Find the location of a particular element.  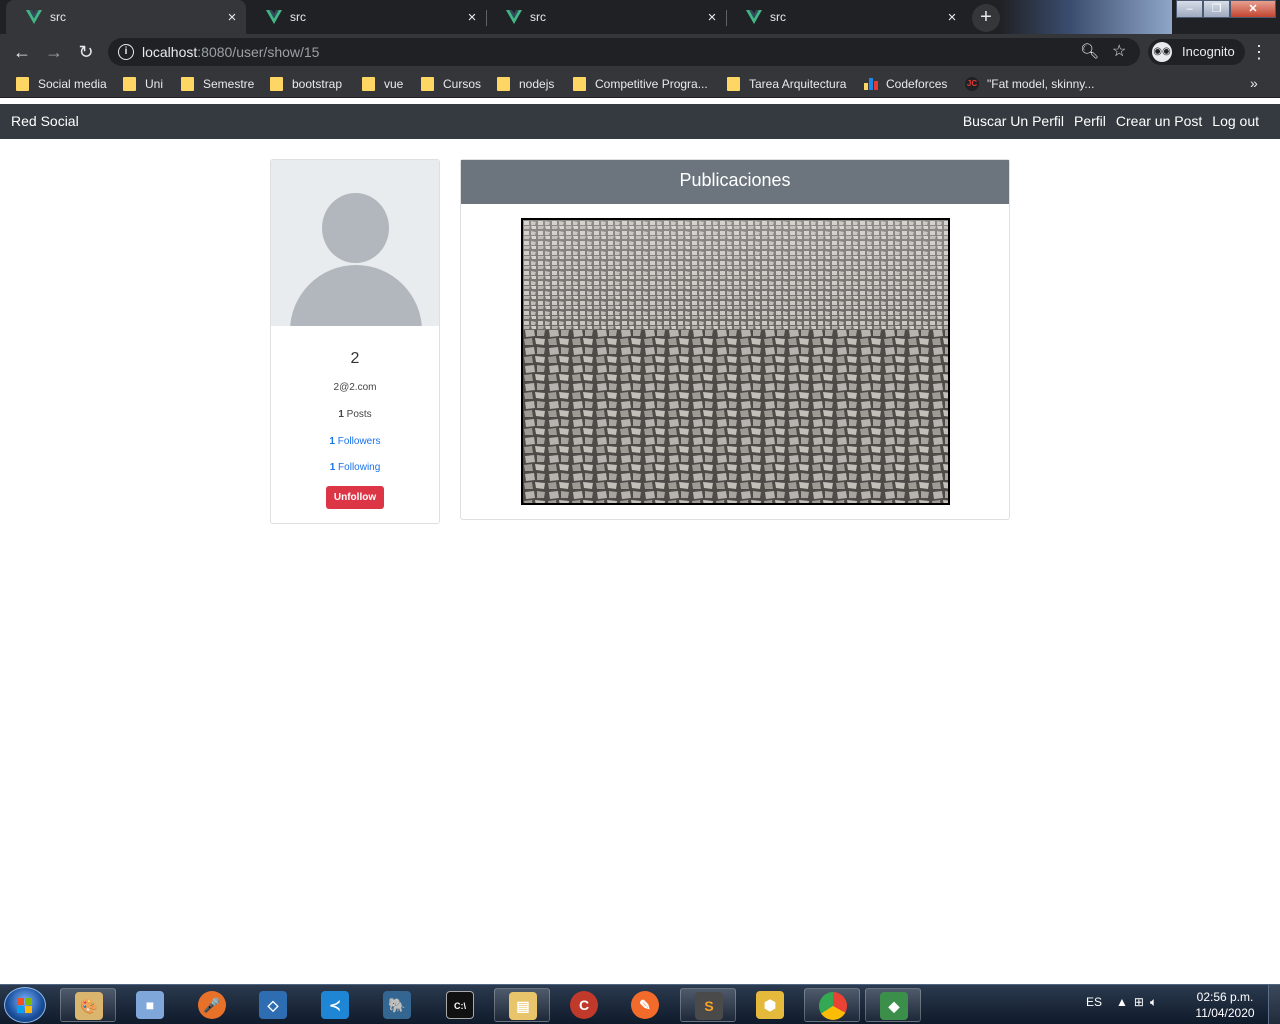

posts-label: Posts is located at coordinates (359, 414).